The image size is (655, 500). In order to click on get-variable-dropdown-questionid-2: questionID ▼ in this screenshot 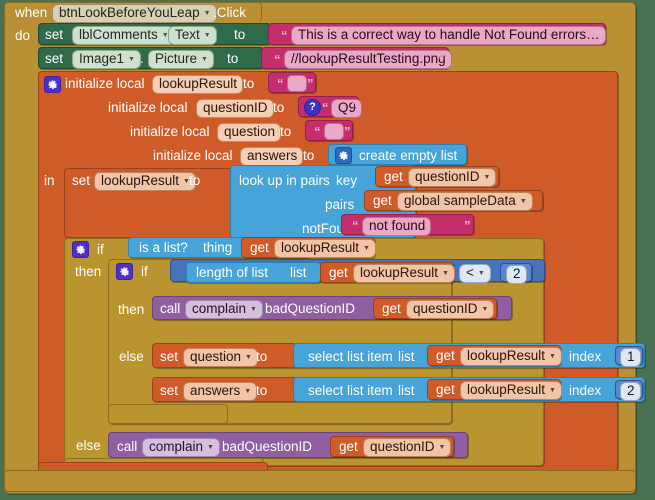, I will do `click(450, 309)`.